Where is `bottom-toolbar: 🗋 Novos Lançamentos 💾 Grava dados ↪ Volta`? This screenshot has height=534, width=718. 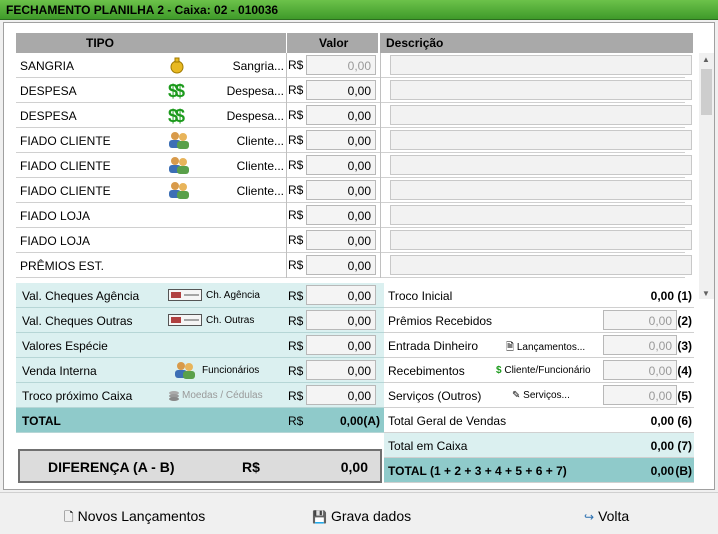 bottom-toolbar: 🗋 Novos Lançamentos 💾 Grava dados ↪ Volta is located at coordinates (359, 513).